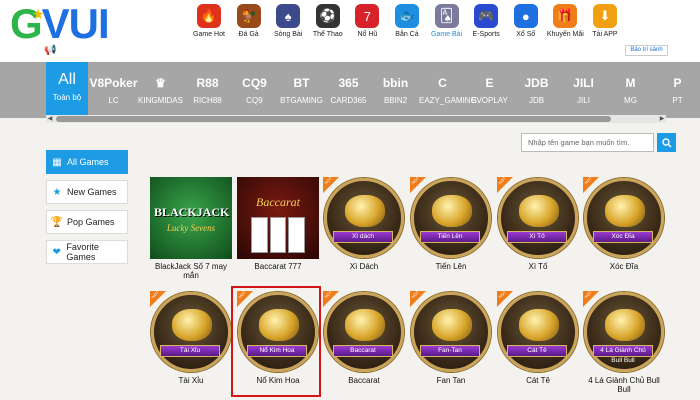 The width and height of the screenshot is (700, 400). Describe the element at coordinates (190, 351) in the screenshot. I see `game-ribbon: Tài Xỉu` at that location.